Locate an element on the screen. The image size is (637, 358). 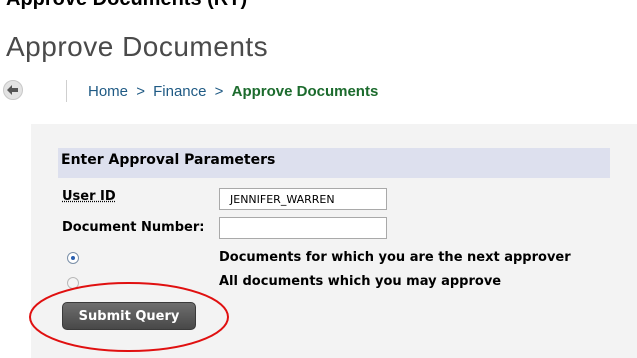
page-title: Approve Documents is located at coordinates (137, 46).